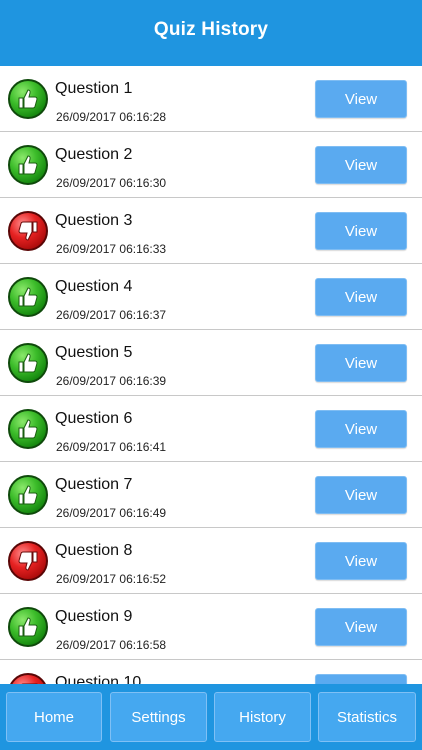 The width and height of the screenshot is (422, 750). Describe the element at coordinates (367, 717) in the screenshot. I see `tab-statistics: Statistics` at that location.